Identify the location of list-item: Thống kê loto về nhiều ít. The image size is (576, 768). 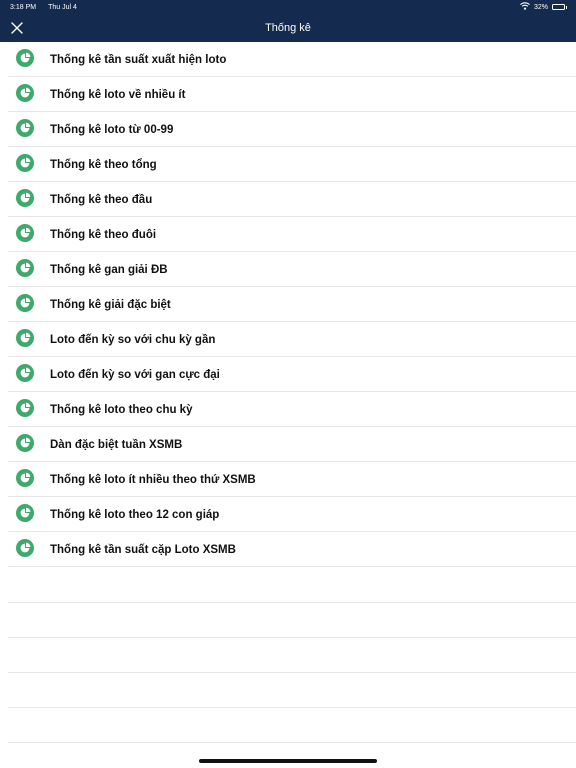
(288, 94).